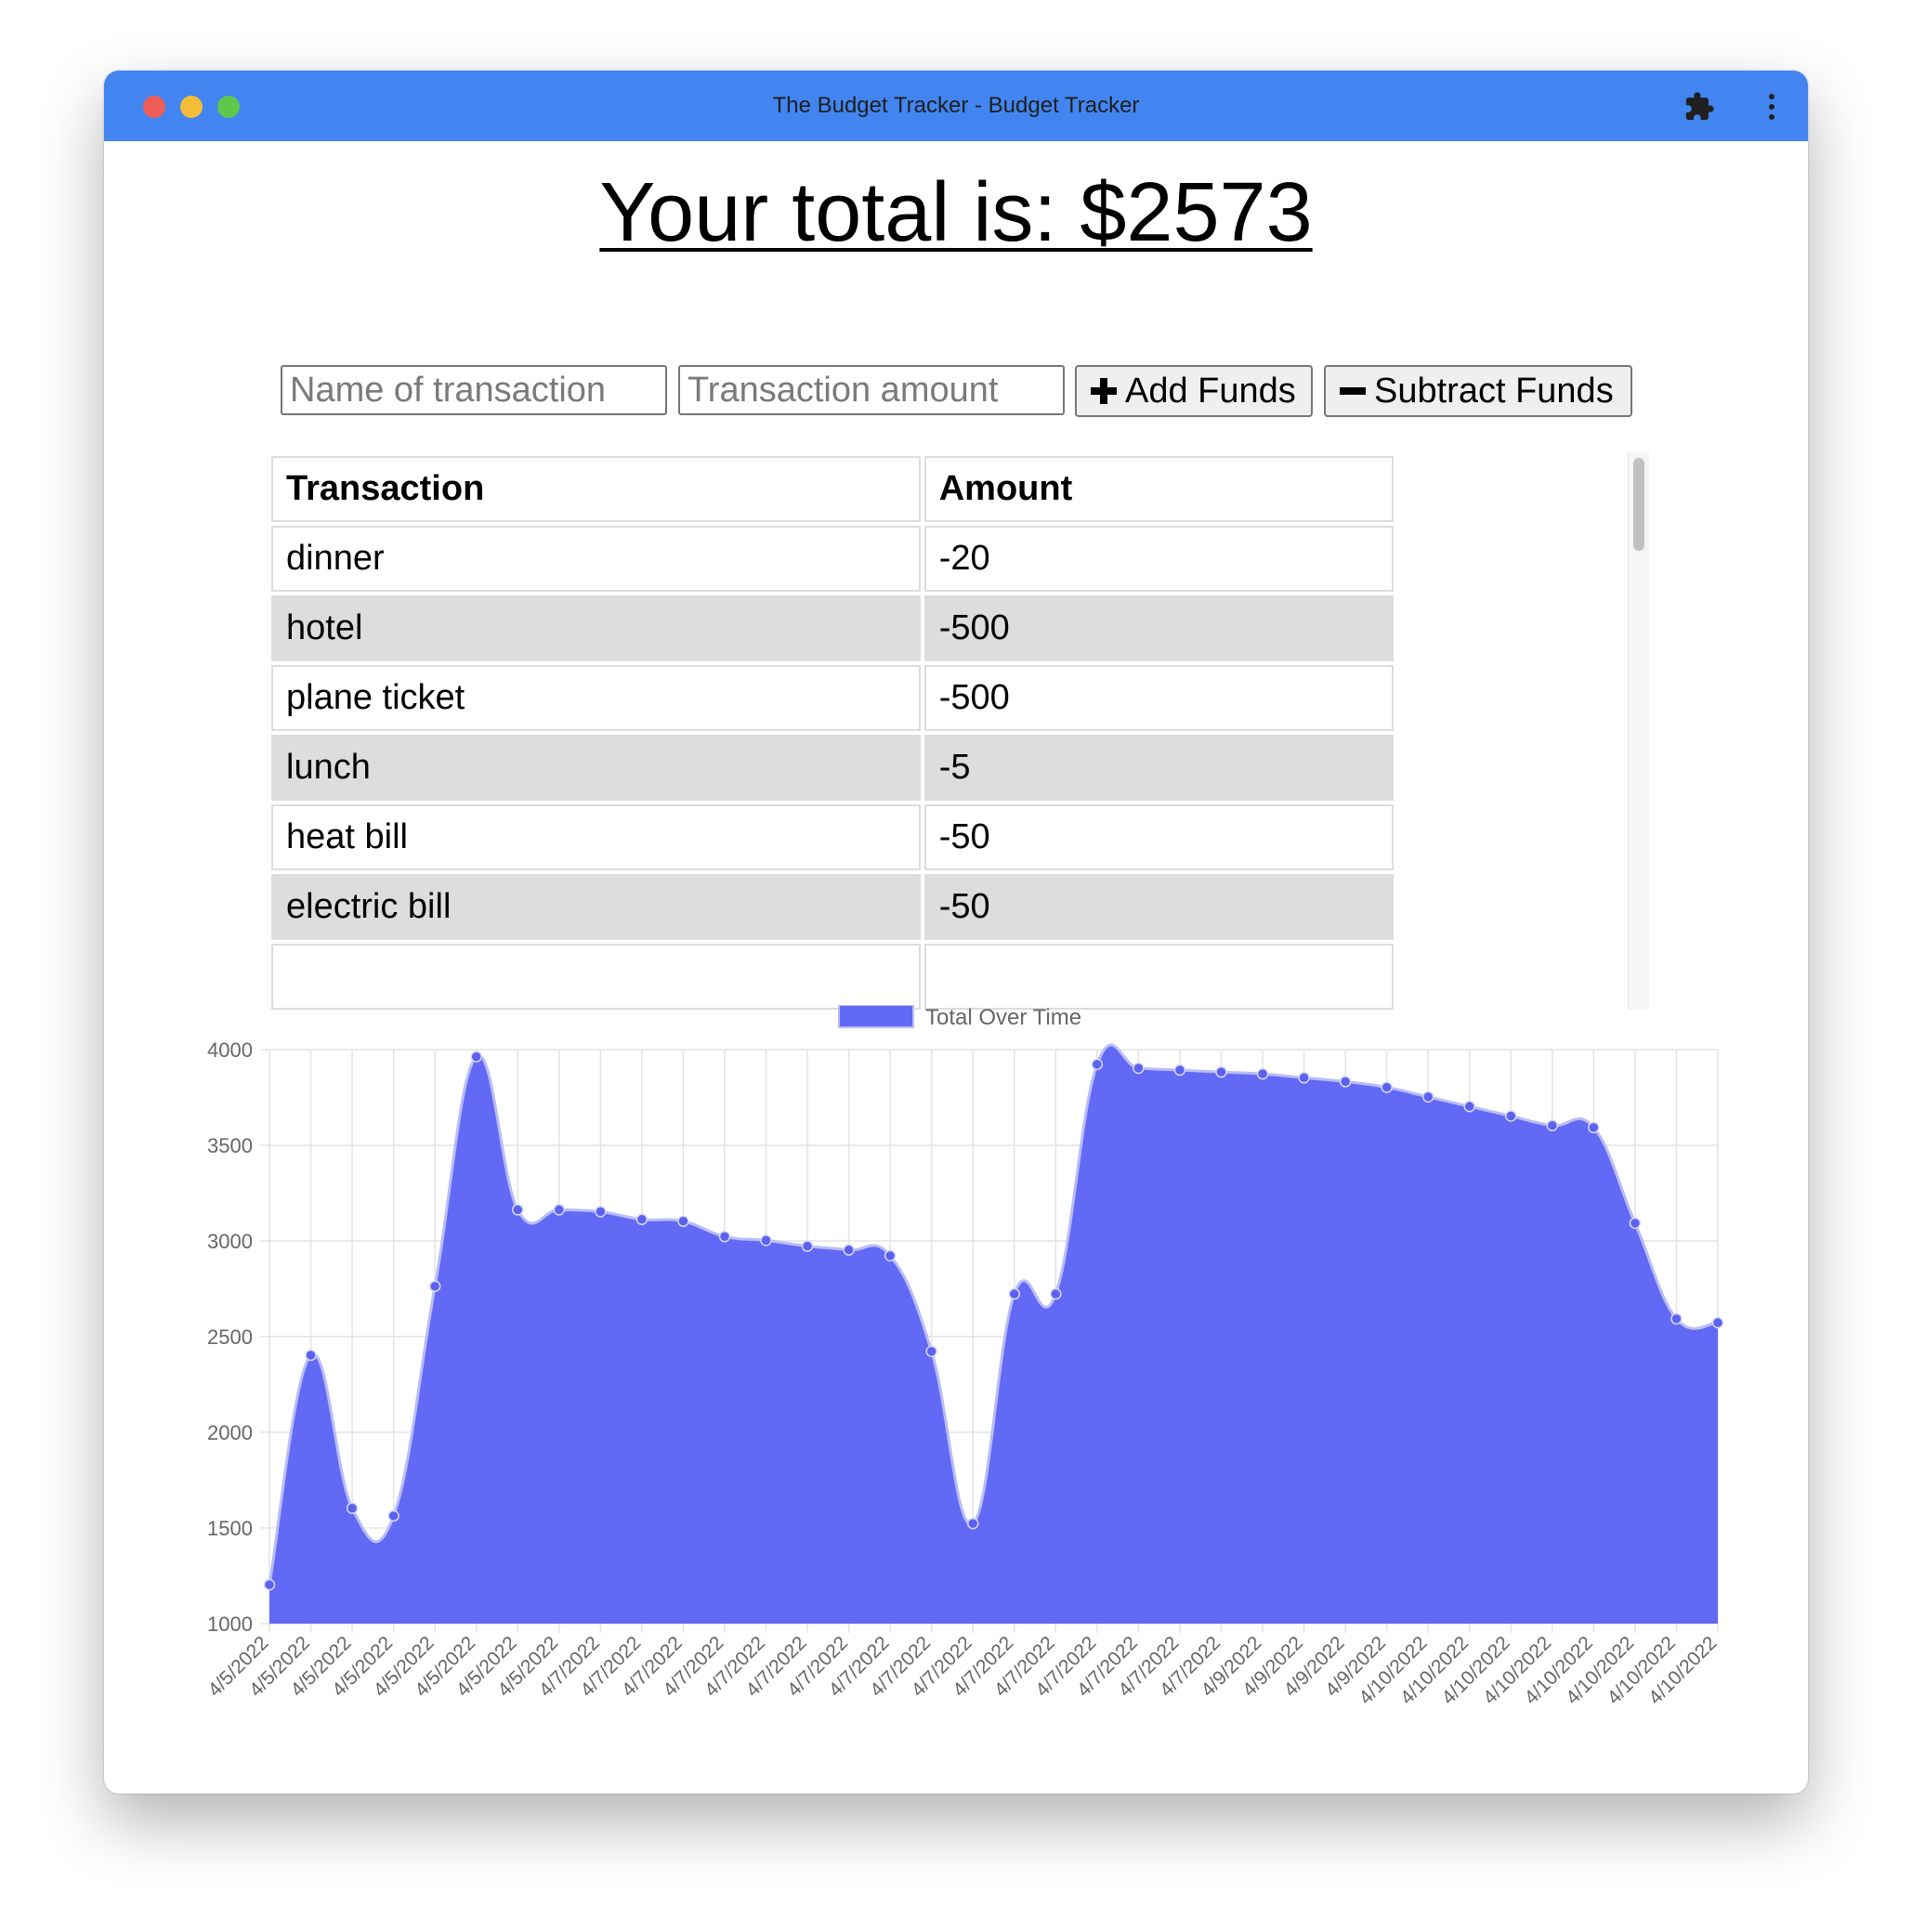 Image resolution: width=1912 pixels, height=1932 pixels. What do you see at coordinates (956, 212) in the screenshot?
I see `total-heading: Your total is: $2573` at bounding box center [956, 212].